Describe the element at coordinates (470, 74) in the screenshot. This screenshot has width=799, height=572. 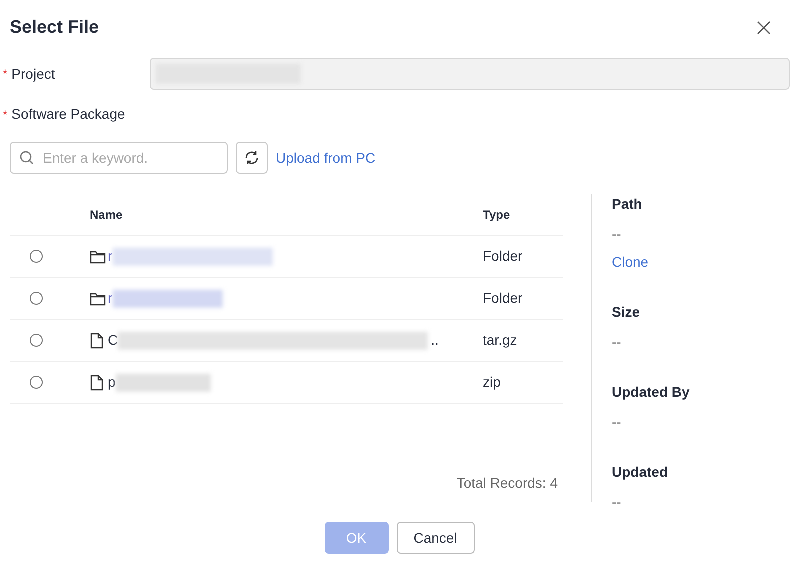
I see `project-field` at that location.